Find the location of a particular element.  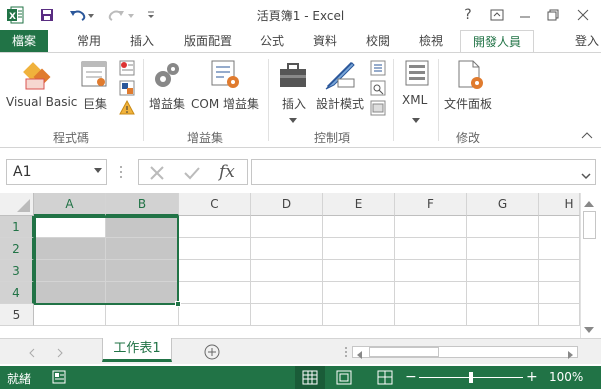

sheet-tab-1: 工作表1 is located at coordinates (137, 350).